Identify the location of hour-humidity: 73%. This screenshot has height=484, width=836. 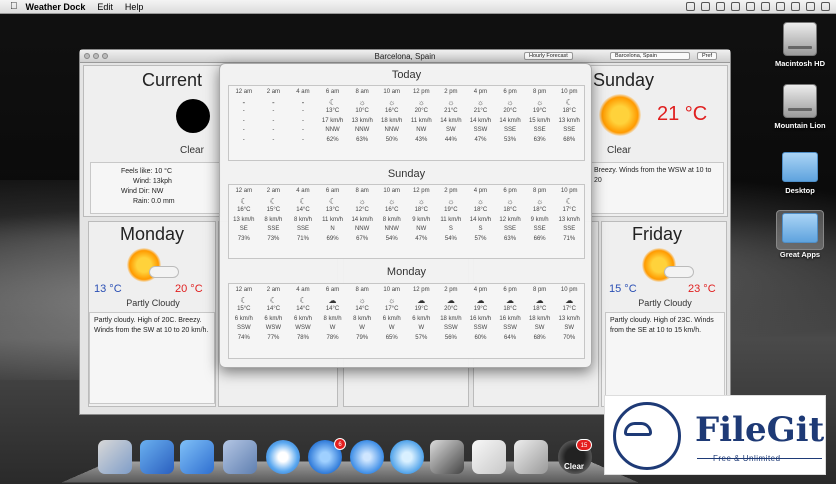
(243, 238).